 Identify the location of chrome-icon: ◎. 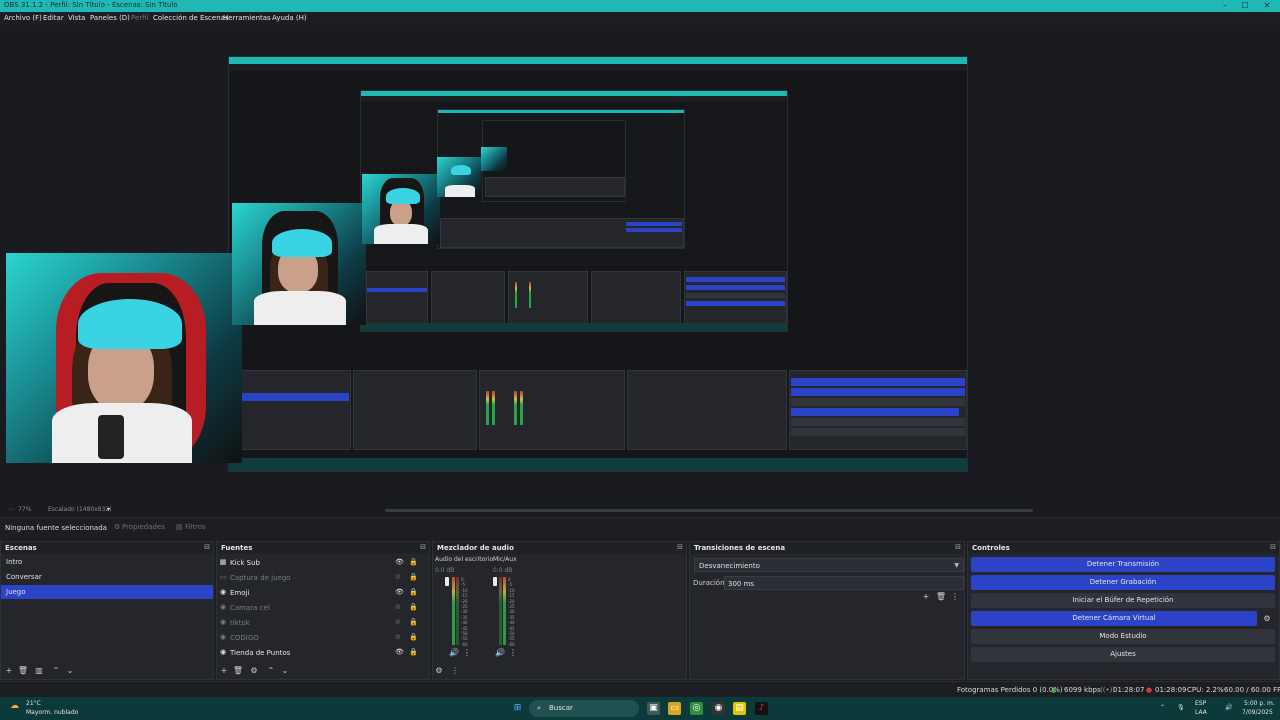
(696, 708).